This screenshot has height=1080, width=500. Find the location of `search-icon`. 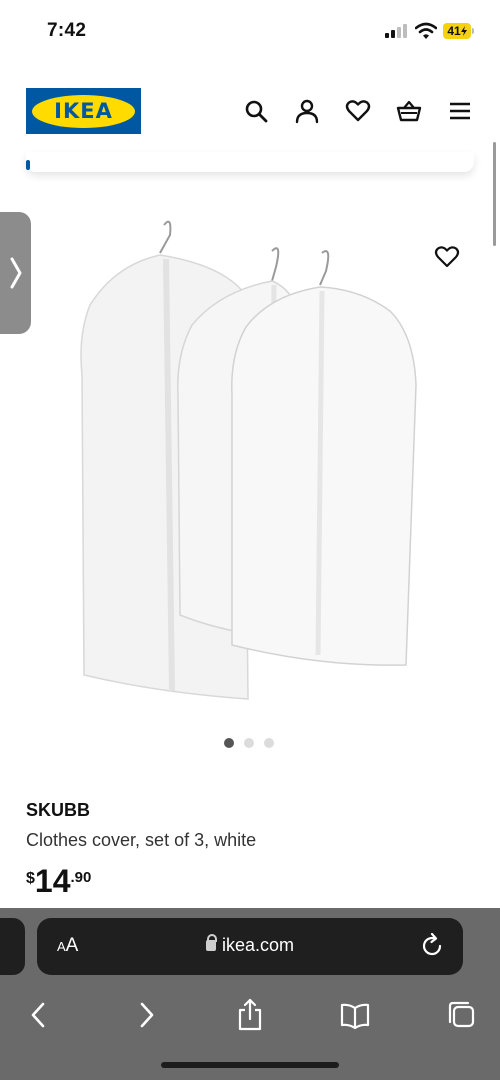

search-icon is located at coordinates (256, 111).